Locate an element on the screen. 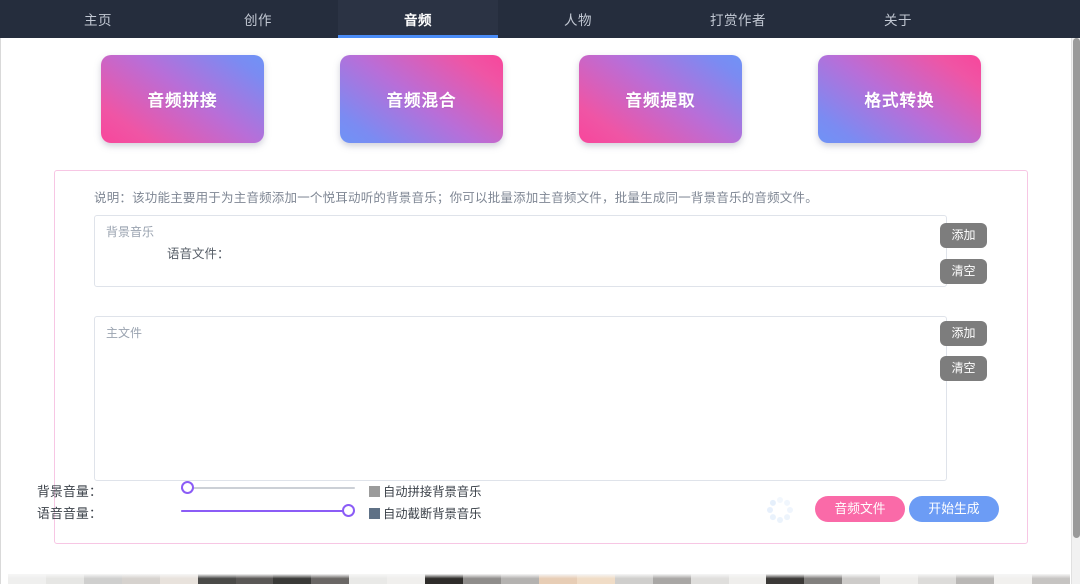 Image resolution: width=1080 pixels, height=584 pixels. background-music-dropzone: 背景音乐 语音文件： is located at coordinates (520, 251).